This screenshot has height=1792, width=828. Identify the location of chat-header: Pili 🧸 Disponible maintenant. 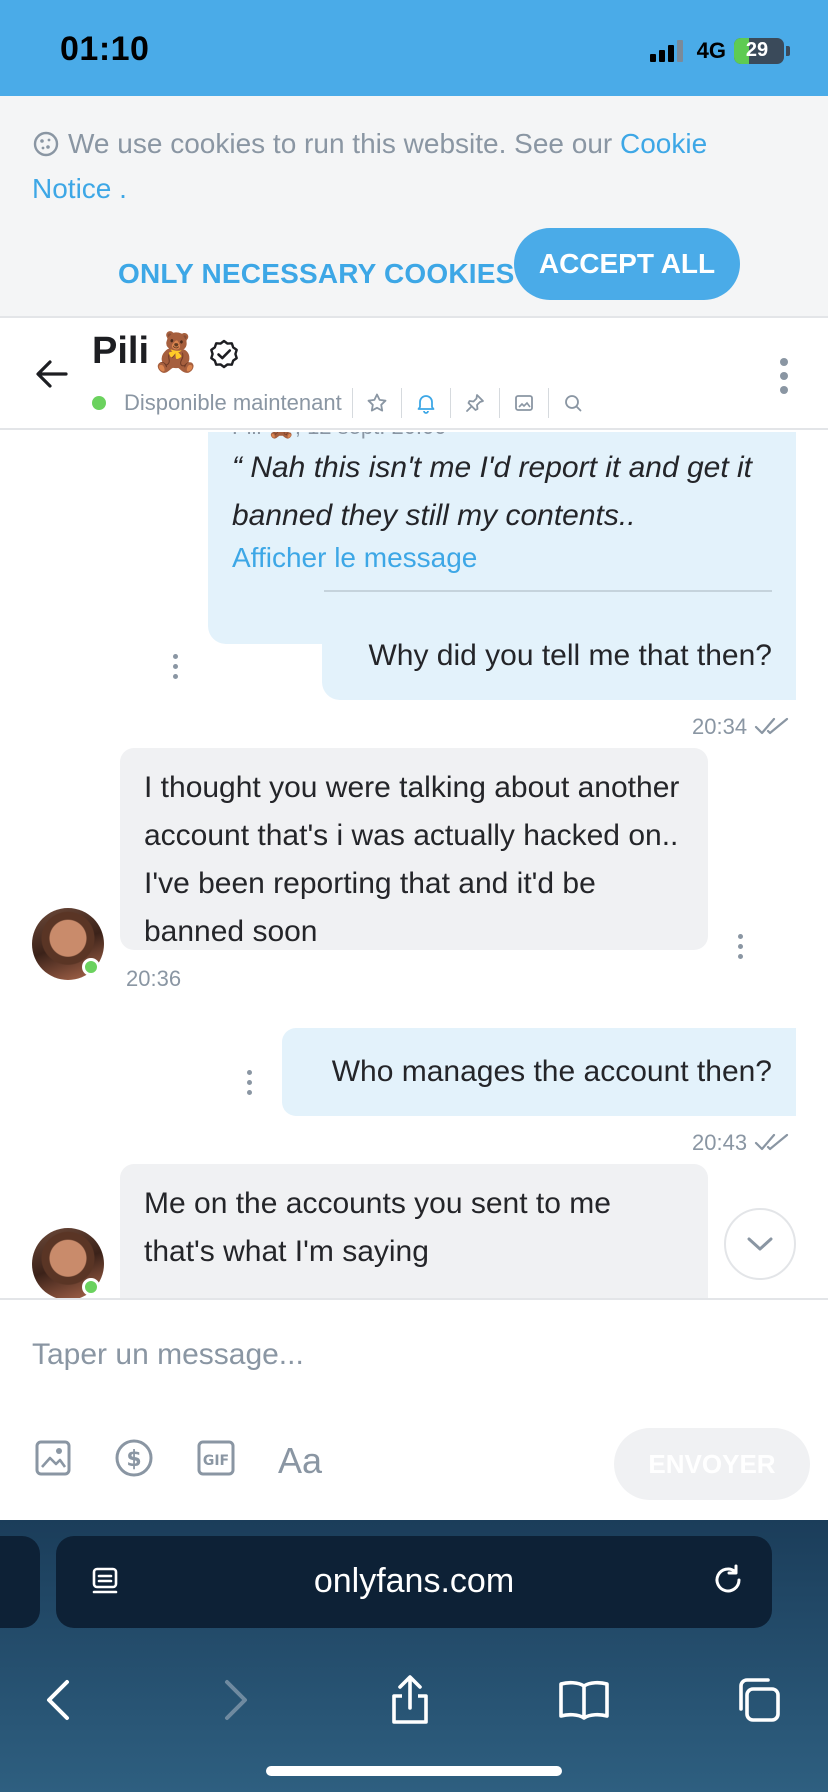
(414, 375).